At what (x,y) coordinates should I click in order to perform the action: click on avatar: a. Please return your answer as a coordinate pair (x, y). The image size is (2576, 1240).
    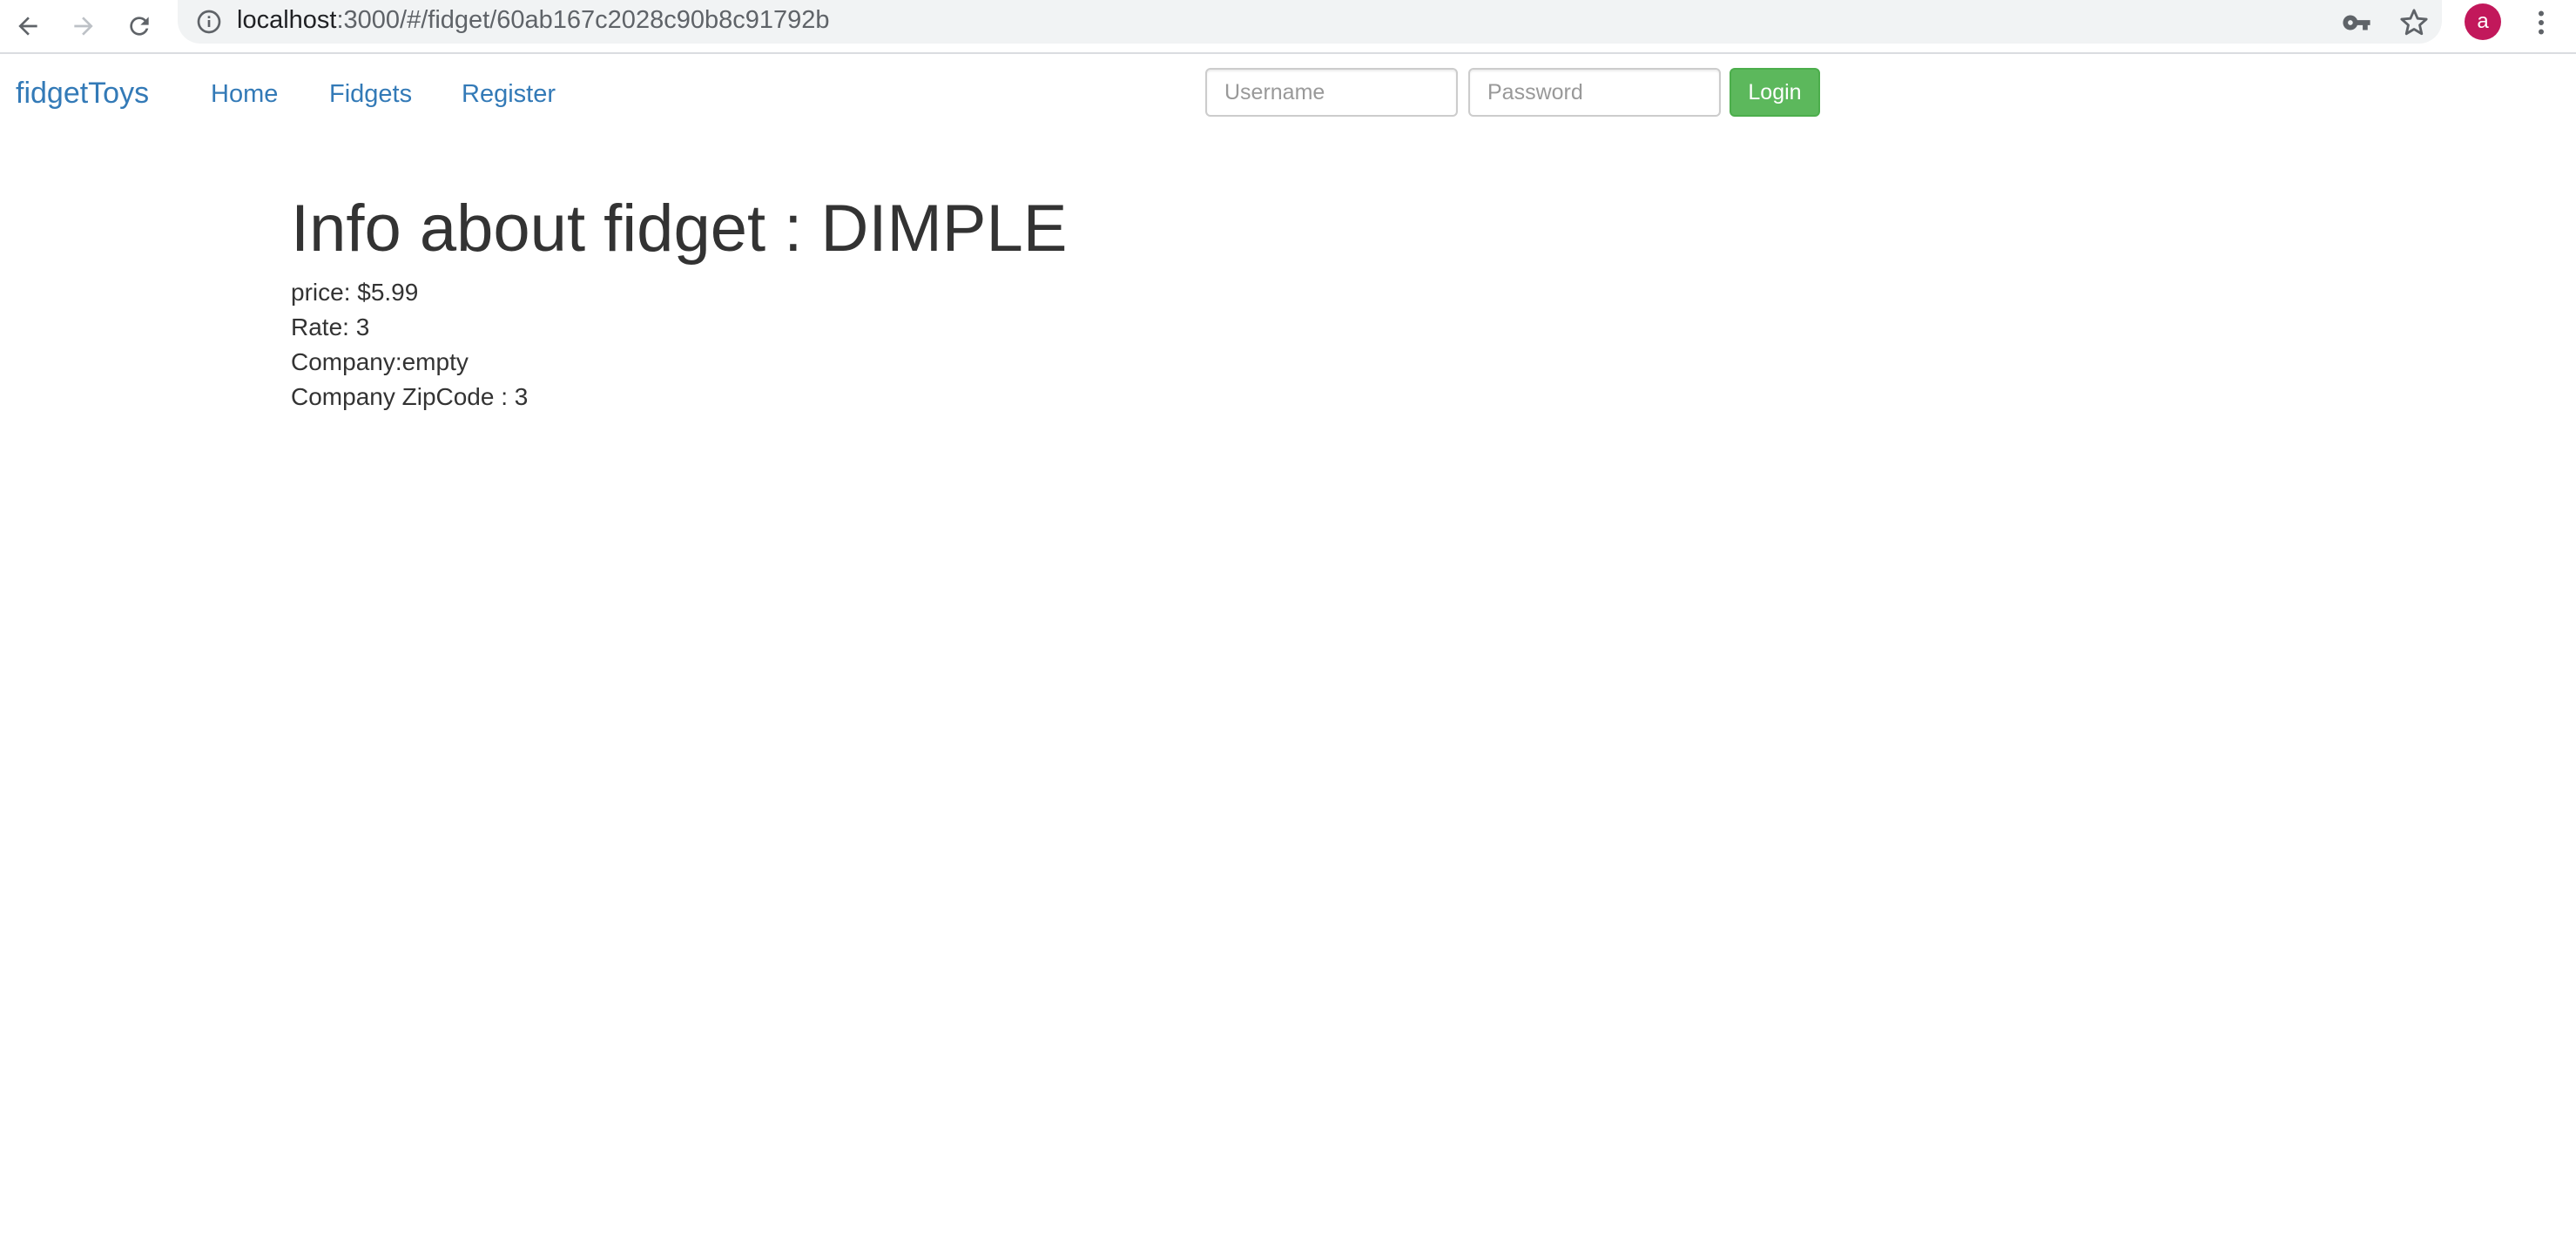
    Looking at the image, I should click on (2483, 21).